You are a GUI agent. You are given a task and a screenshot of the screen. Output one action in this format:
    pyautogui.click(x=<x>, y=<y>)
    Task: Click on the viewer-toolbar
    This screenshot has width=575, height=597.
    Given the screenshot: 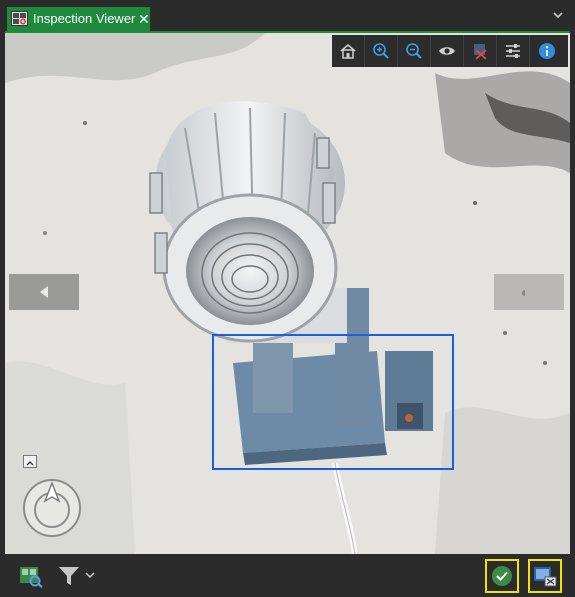 What is the action you would take?
    pyautogui.click(x=450, y=51)
    